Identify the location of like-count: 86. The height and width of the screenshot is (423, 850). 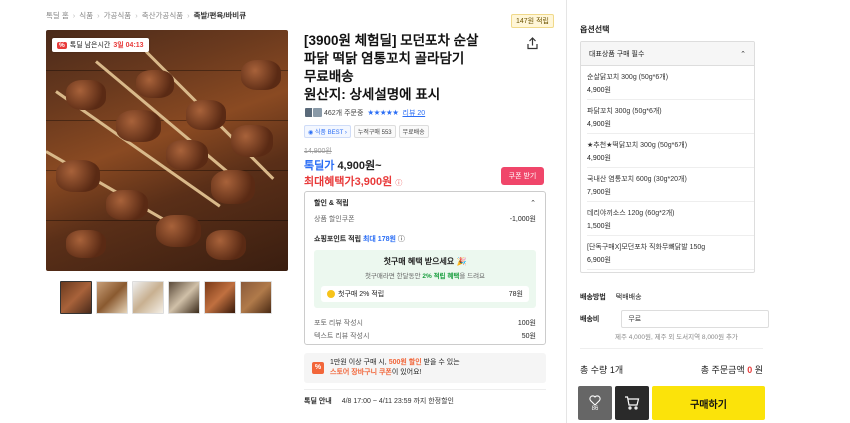
(595, 408).